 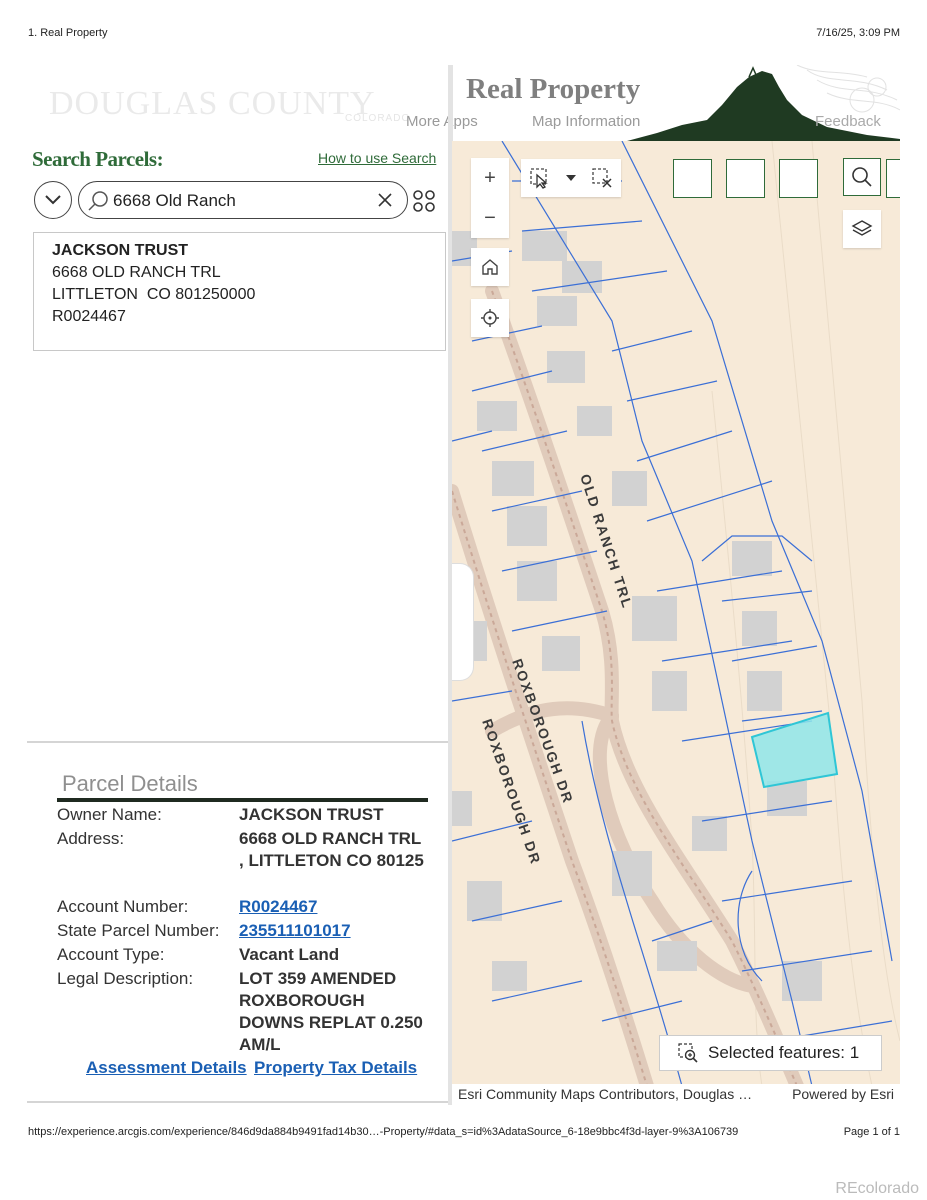 I want to click on label-address: Address:, so click(x=91, y=838).